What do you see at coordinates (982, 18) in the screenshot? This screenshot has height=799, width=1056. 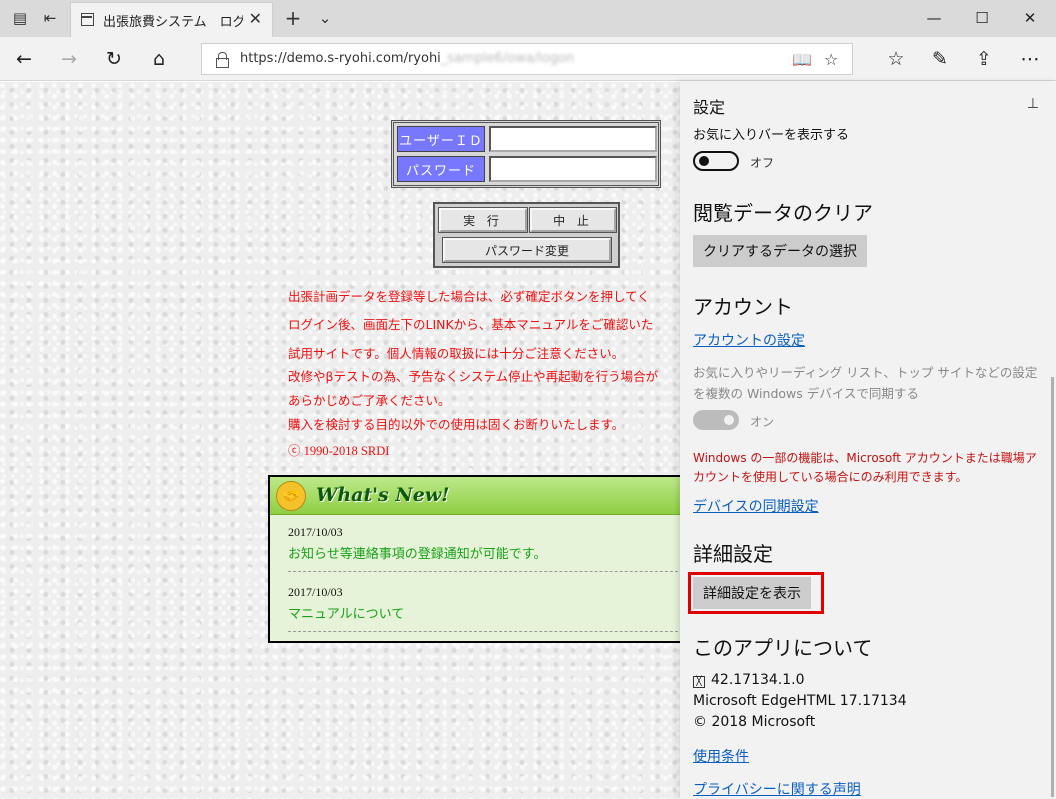 I see `maximize-icon: ☐` at bounding box center [982, 18].